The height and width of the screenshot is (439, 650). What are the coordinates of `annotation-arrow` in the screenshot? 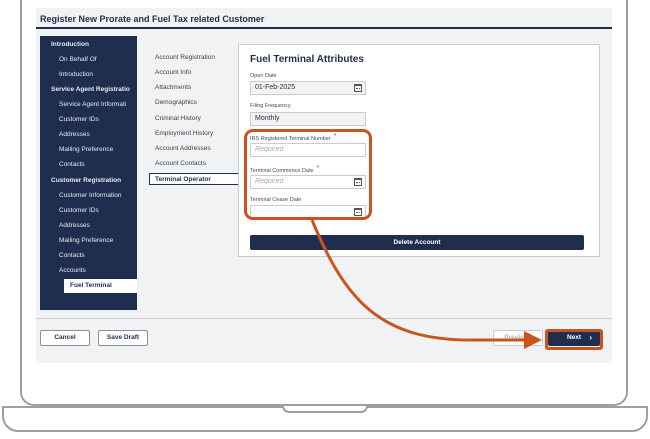 It's located at (426, 284).